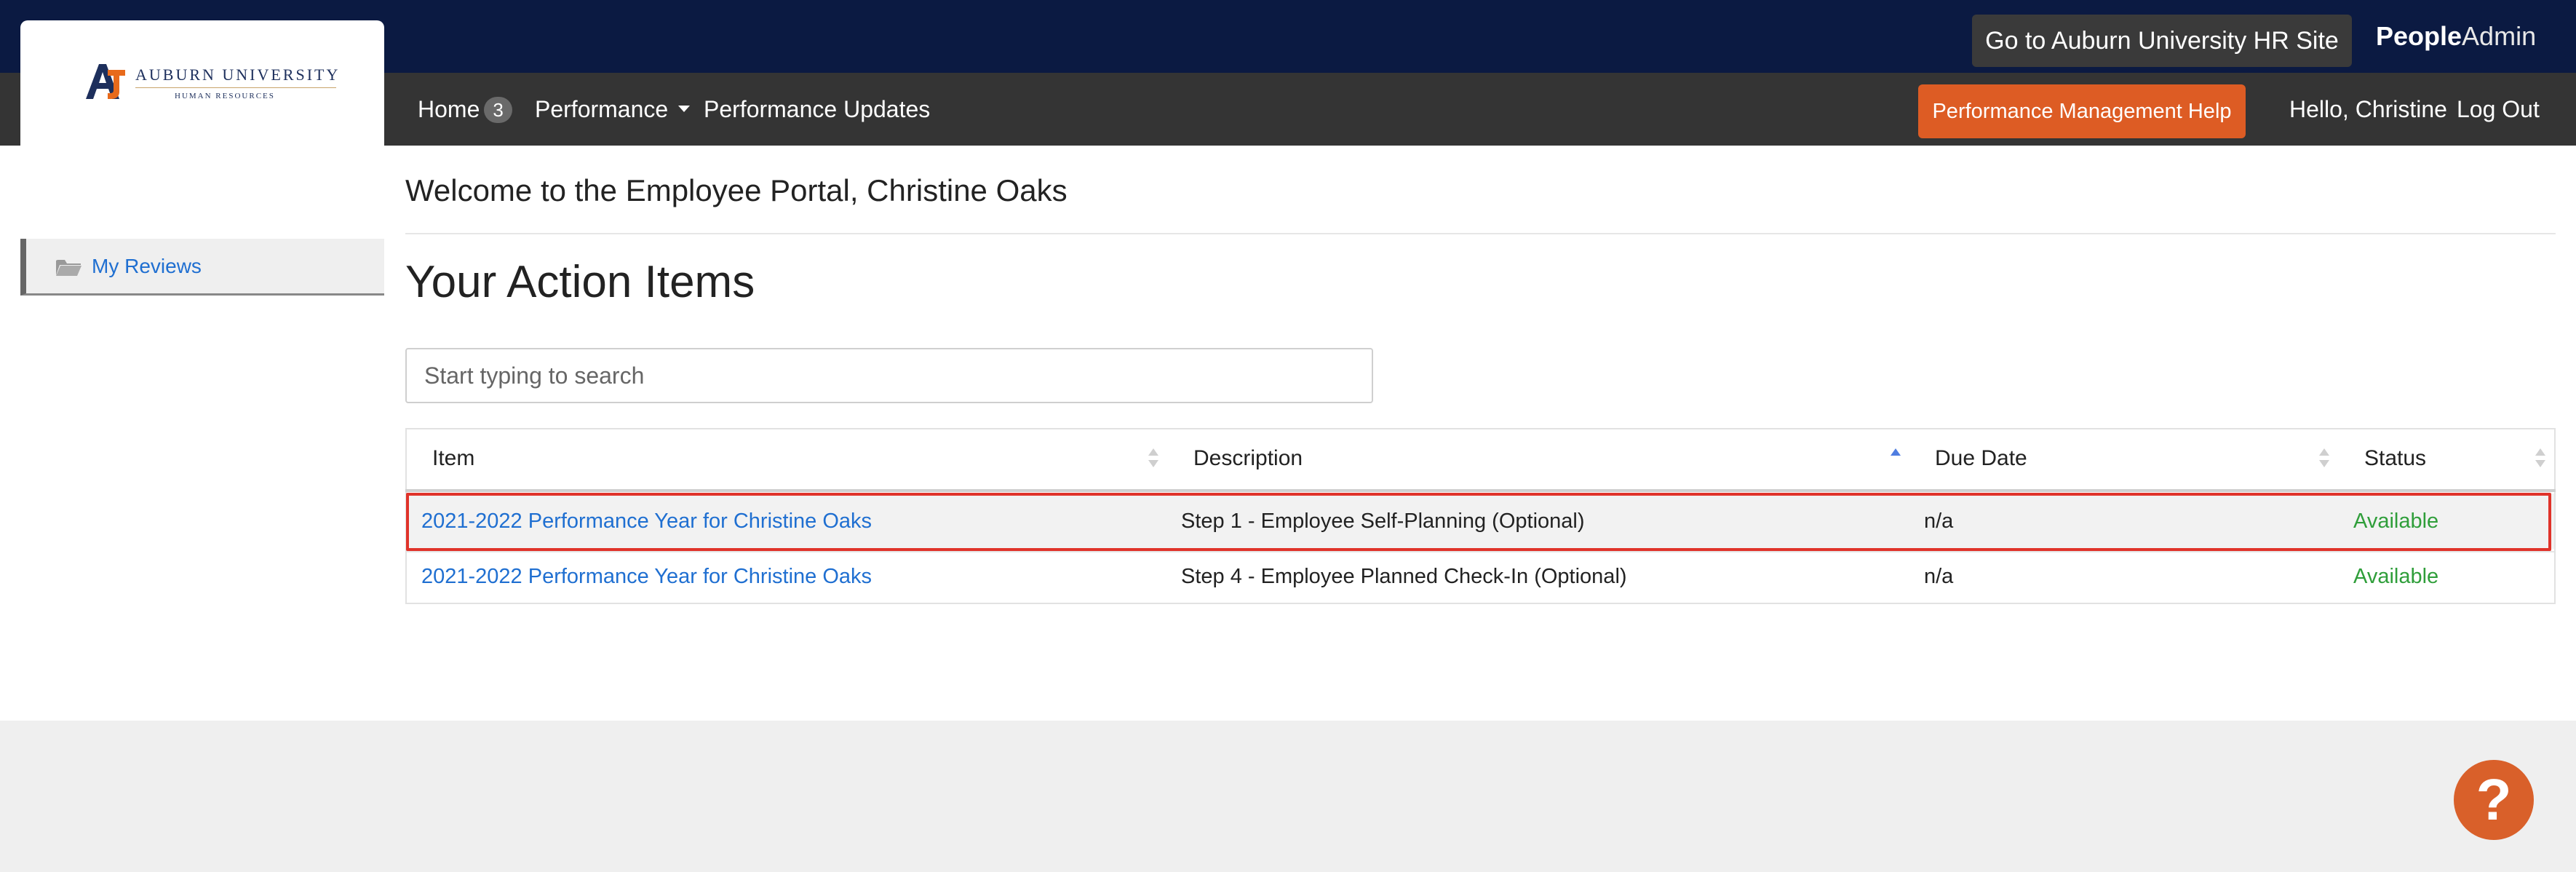  Describe the element at coordinates (449, 109) in the screenshot. I see `nav-home-label: Home` at that location.